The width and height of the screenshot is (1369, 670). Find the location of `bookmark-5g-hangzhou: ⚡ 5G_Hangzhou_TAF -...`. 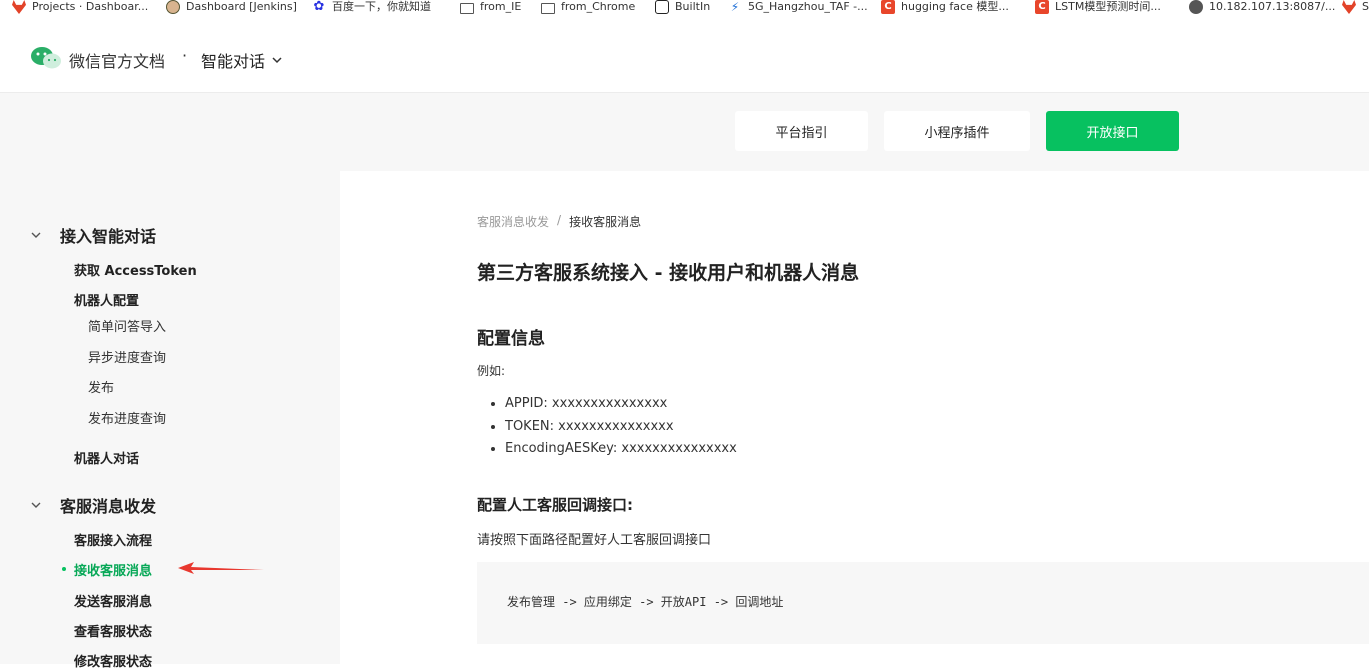

bookmark-5g-hangzhou: ⚡ 5G_Hangzhou_TAF -... is located at coordinates (798, 7).